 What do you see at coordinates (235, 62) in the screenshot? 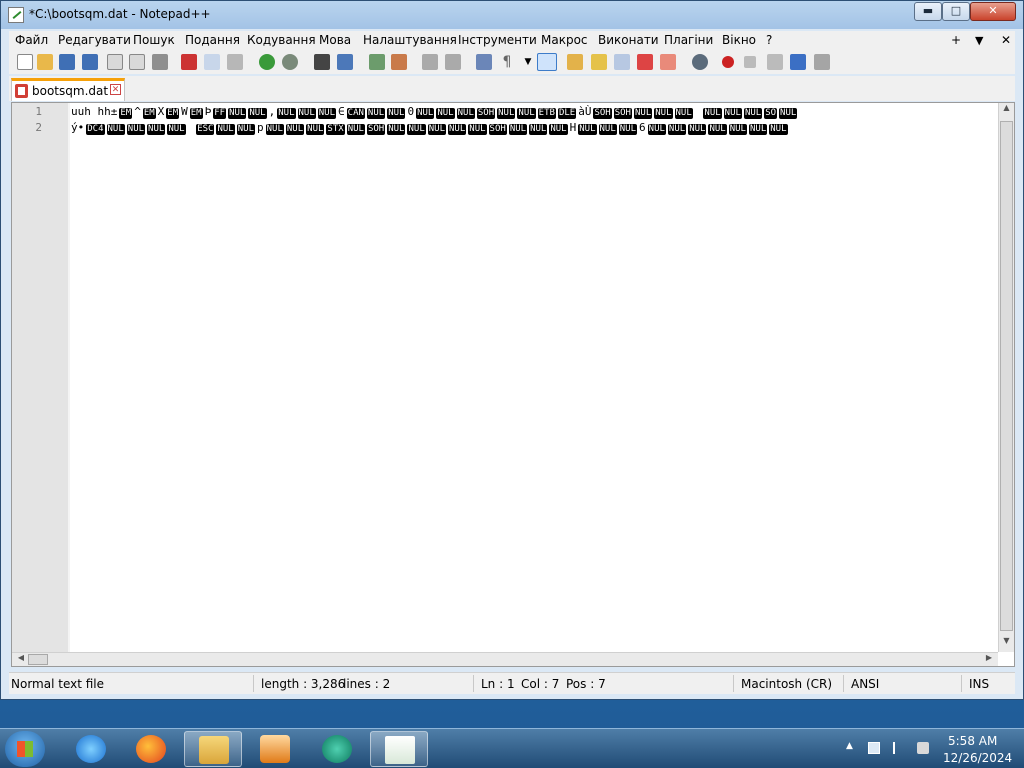
I see `paste-icon` at bounding box center [235, 62].